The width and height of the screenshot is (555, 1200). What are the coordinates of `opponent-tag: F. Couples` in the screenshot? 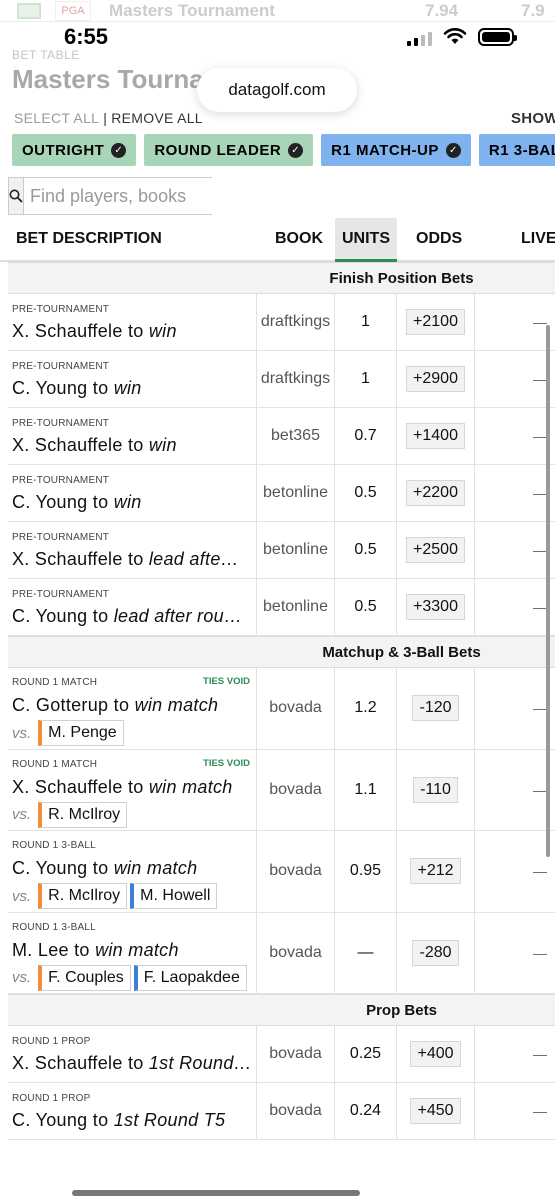 It's located at (84, 977).